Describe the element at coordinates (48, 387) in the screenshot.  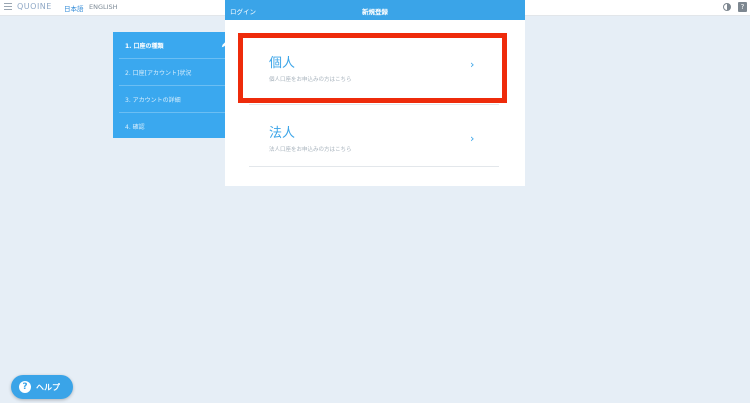
I see `help-label: ヘルプ` at that location.